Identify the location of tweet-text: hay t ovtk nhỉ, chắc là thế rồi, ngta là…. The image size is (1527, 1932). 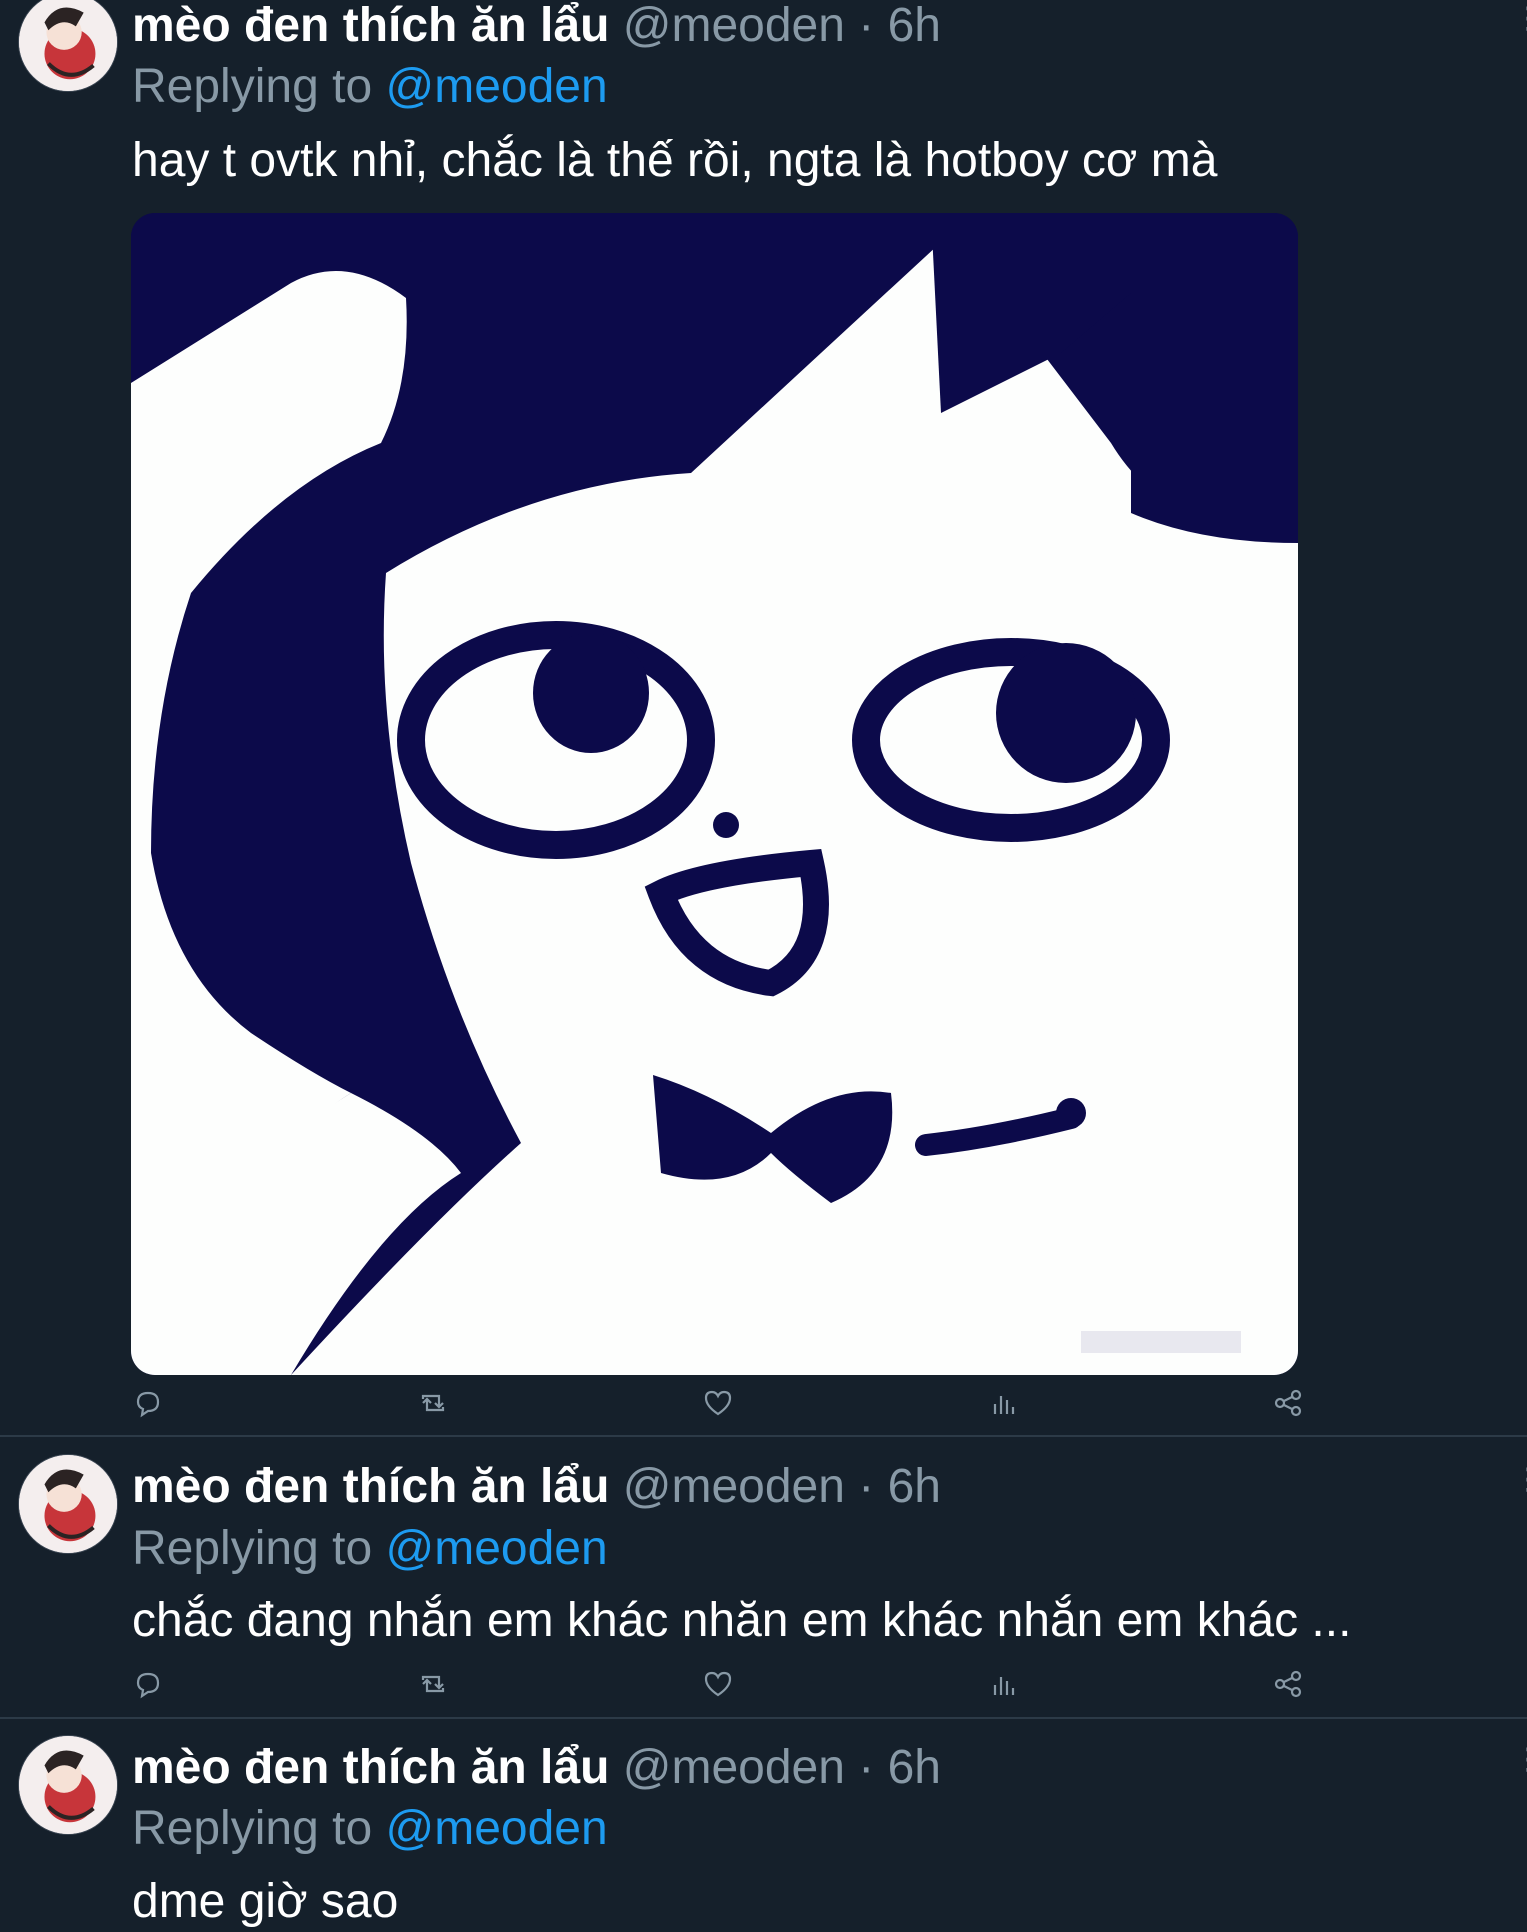
(675, 160).